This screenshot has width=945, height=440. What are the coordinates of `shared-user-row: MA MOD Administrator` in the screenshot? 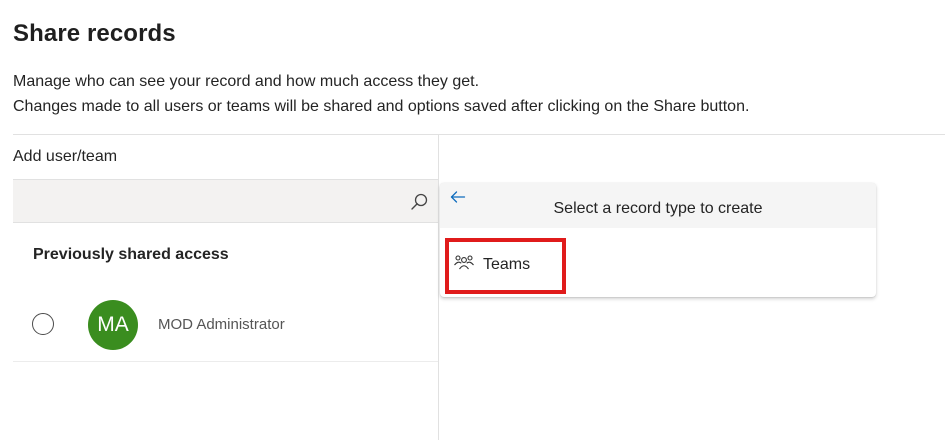 It's located at (225, 326).